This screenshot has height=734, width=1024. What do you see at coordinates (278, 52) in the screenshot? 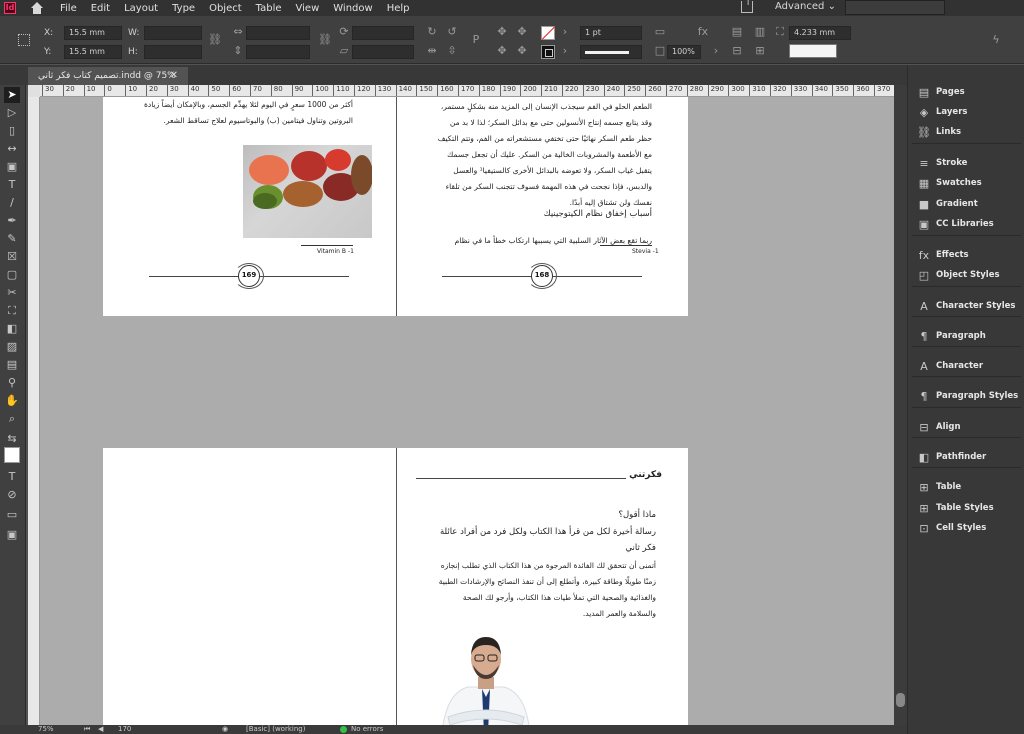
I see `scale-y-field` at bounding box center [278, 52].